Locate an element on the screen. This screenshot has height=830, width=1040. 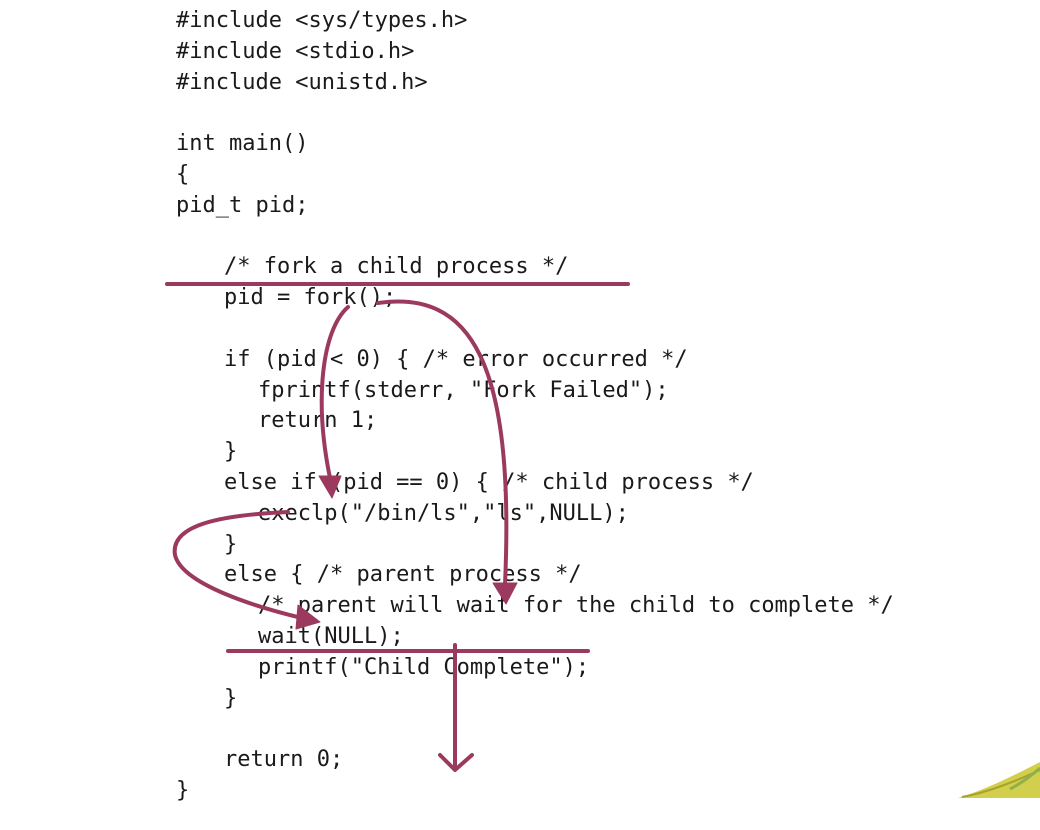
child-path-arrow is located at coordinates (334, 392).